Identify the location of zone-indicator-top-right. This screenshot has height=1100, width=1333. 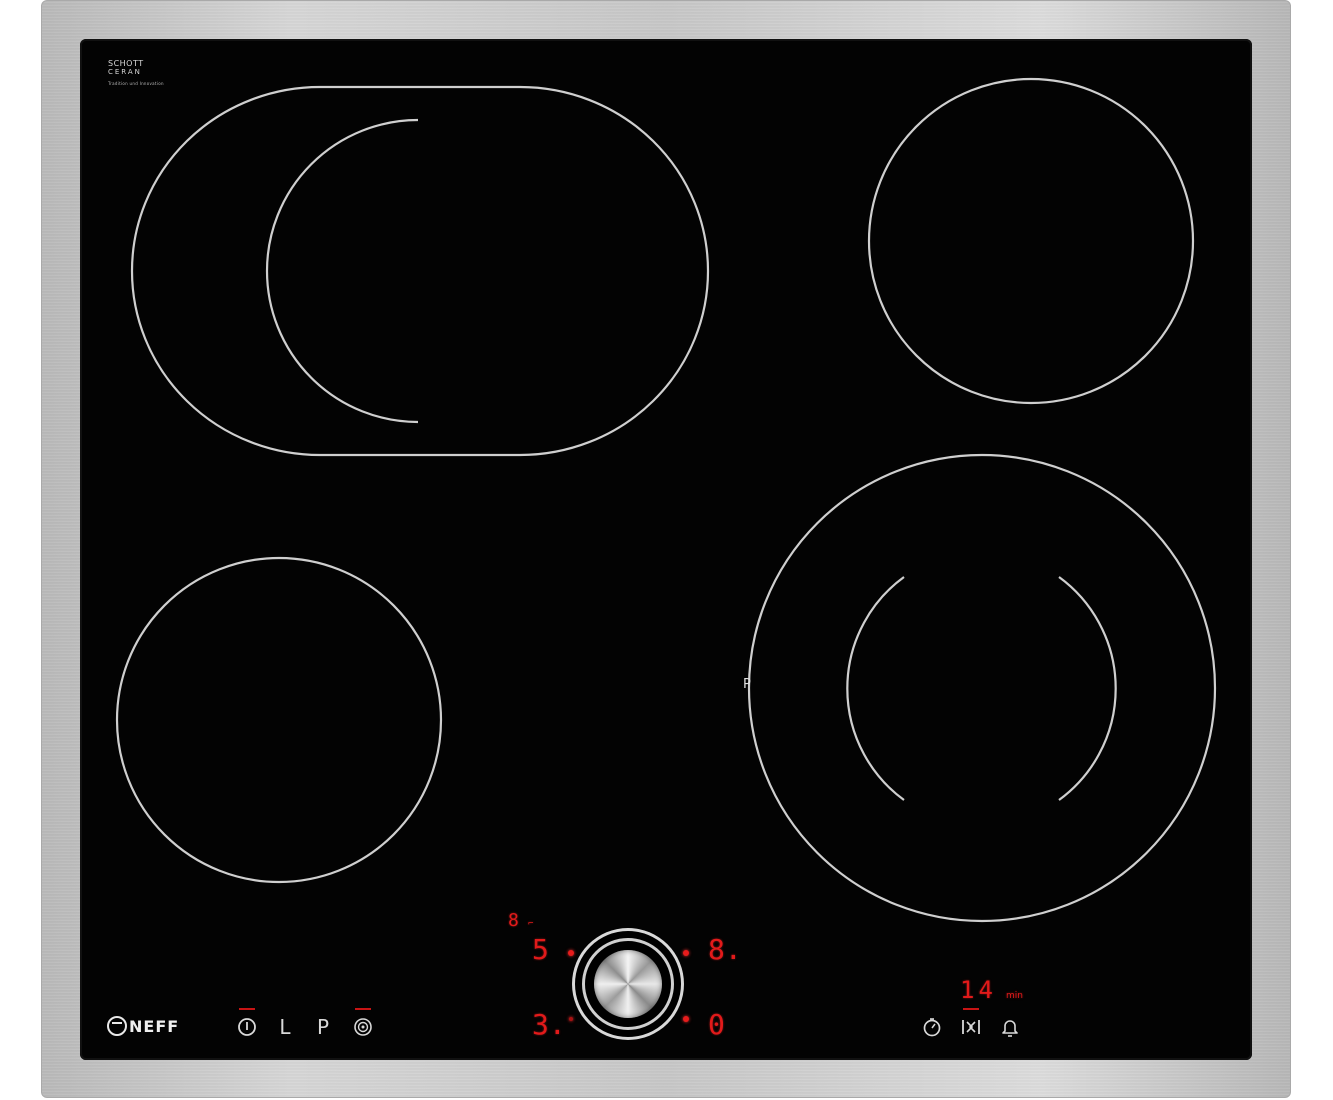
(686, 953).